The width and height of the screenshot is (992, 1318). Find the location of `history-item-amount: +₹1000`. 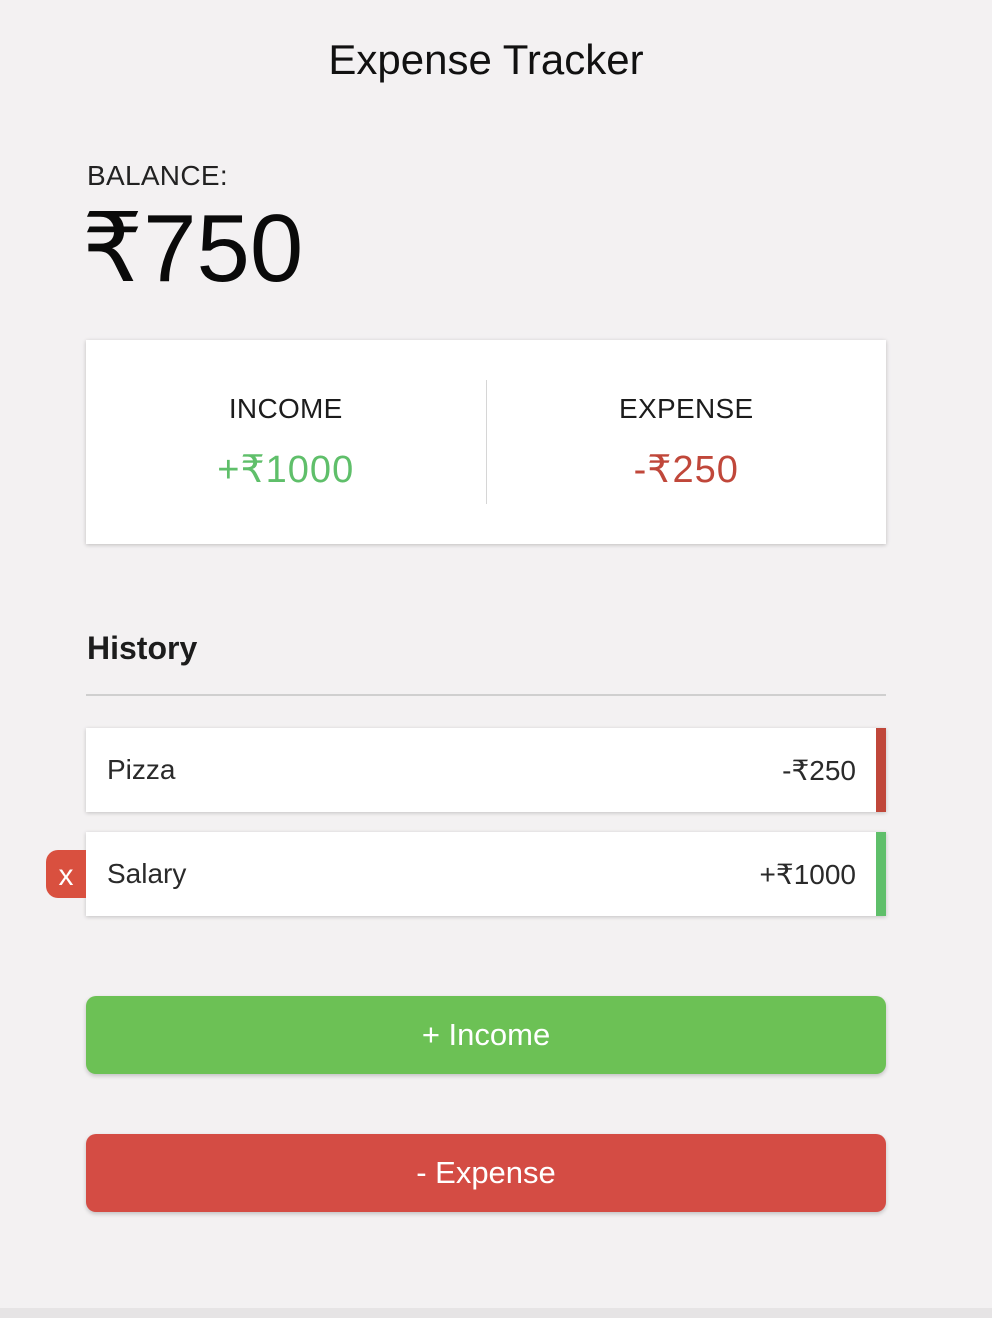

history-item-amount: +₹1000 is located at coordinates (807, 874).